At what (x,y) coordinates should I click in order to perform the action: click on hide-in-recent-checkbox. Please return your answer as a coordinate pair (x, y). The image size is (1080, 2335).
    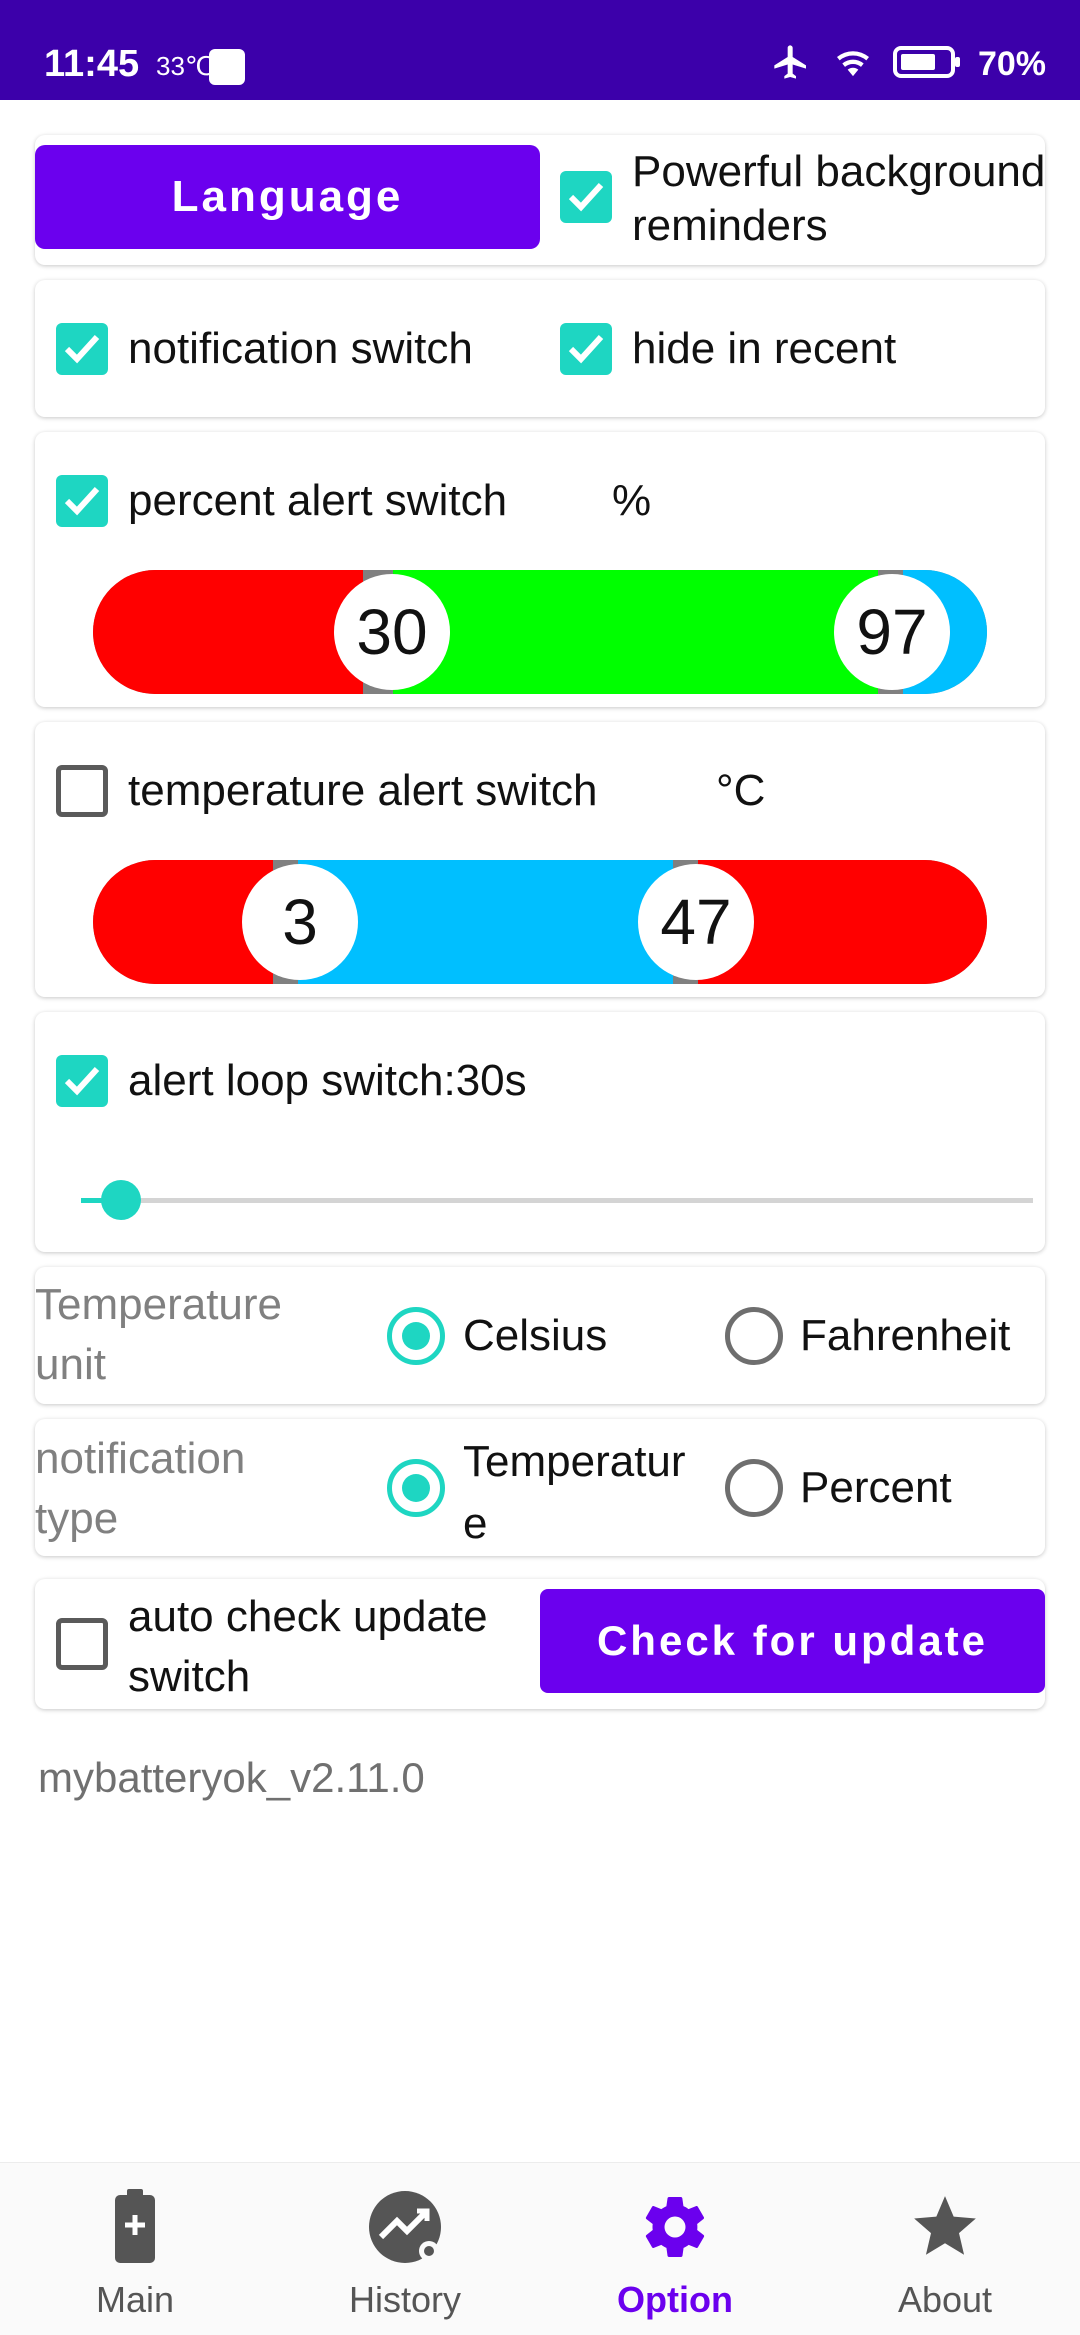
    Looking at the image, I should click on (586, 349).